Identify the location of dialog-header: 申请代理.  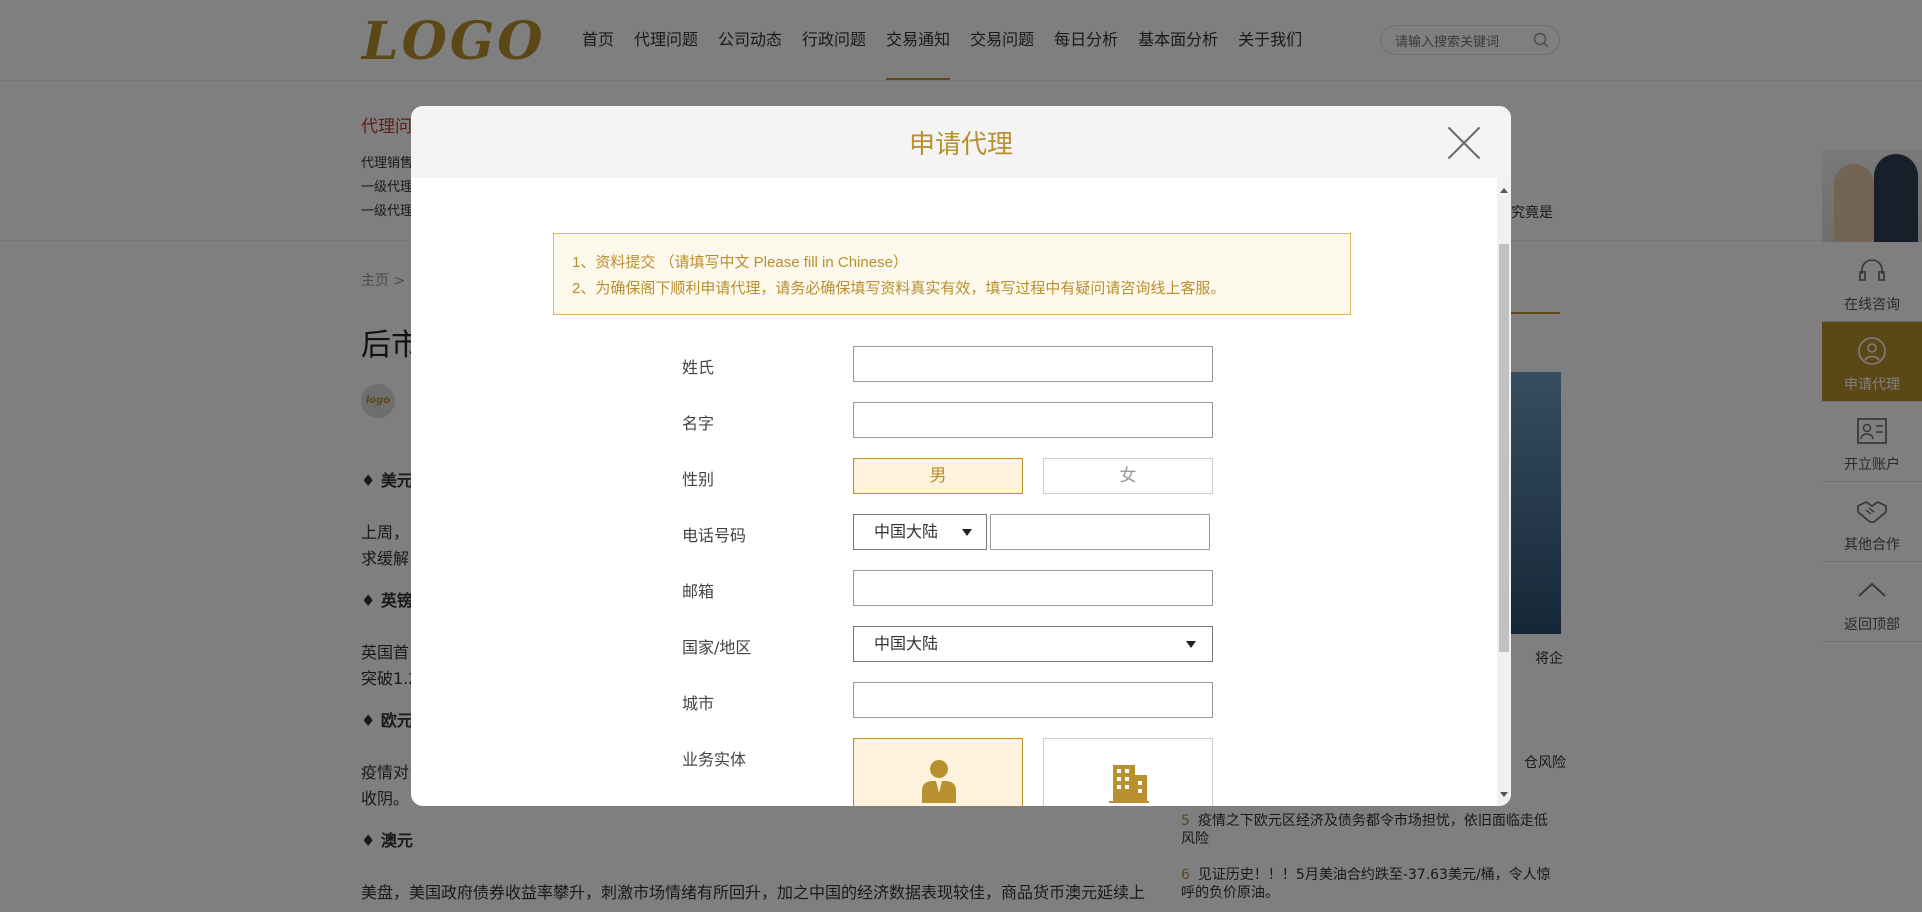
(961, 142).